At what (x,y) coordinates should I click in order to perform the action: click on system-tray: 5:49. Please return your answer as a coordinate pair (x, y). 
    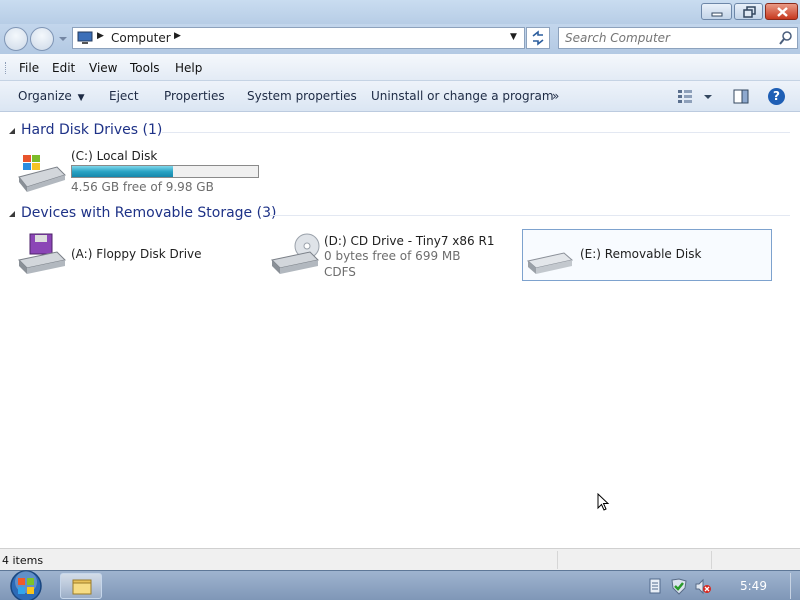
    Looking at the image, I should click on (720, 585).